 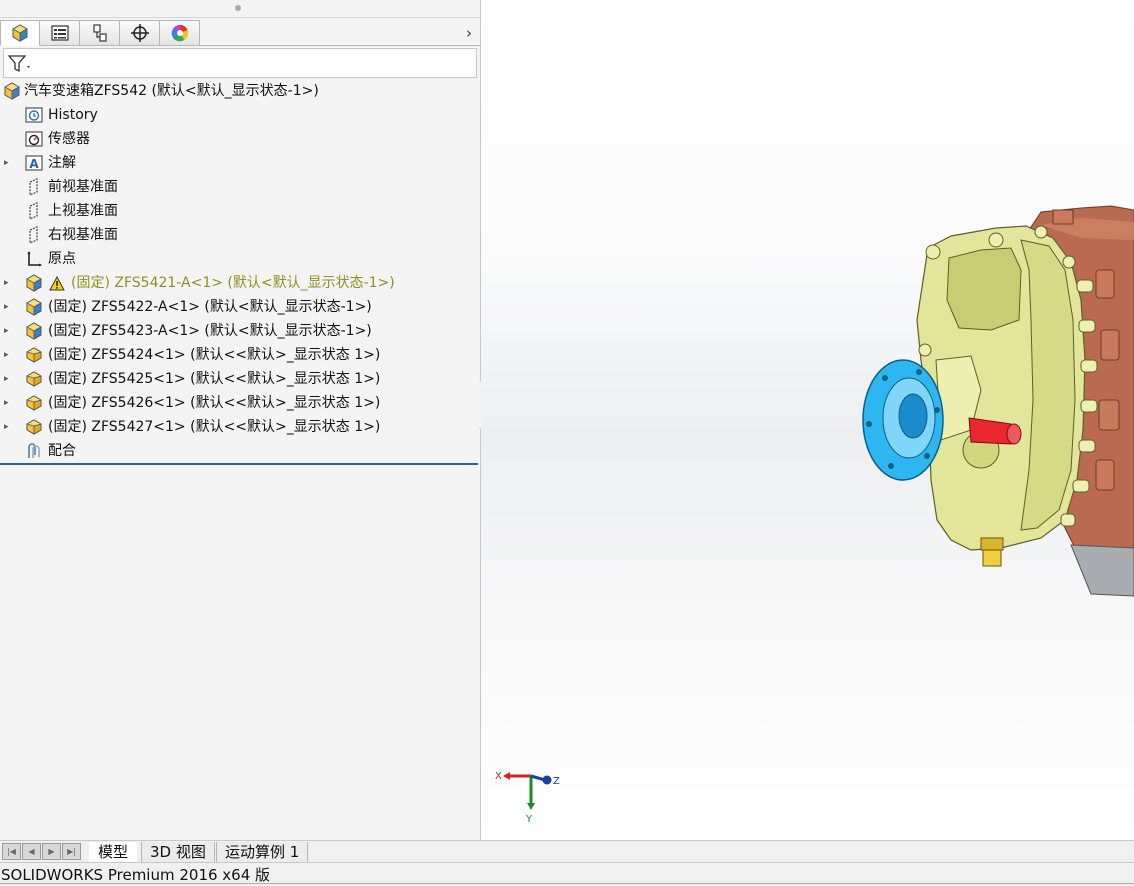 I want to click on warning-icon, so click(x=57, y=283).